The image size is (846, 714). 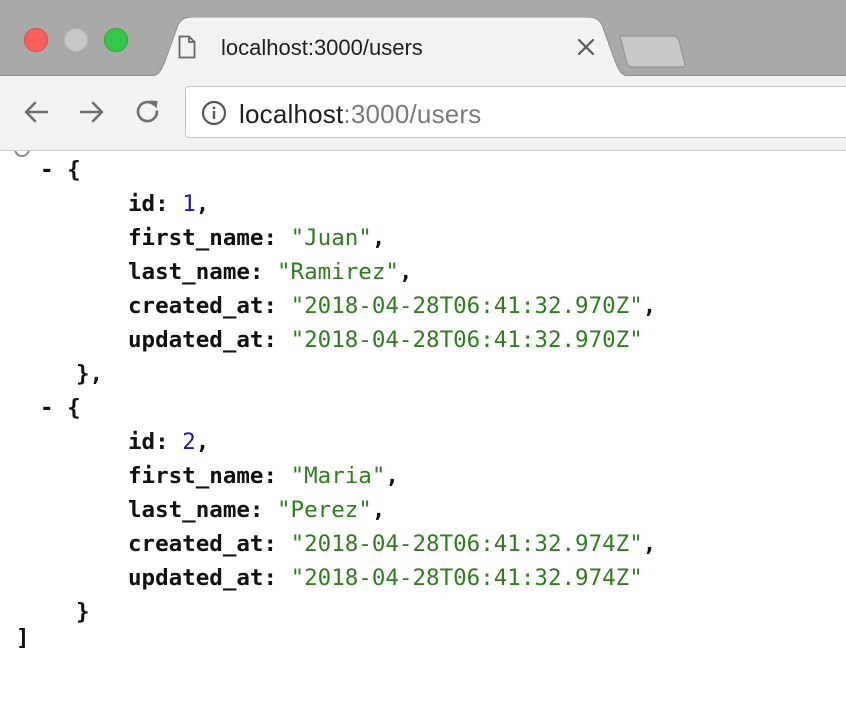 I want to click on json-line-bracket: ], so click(x=23, y=638).